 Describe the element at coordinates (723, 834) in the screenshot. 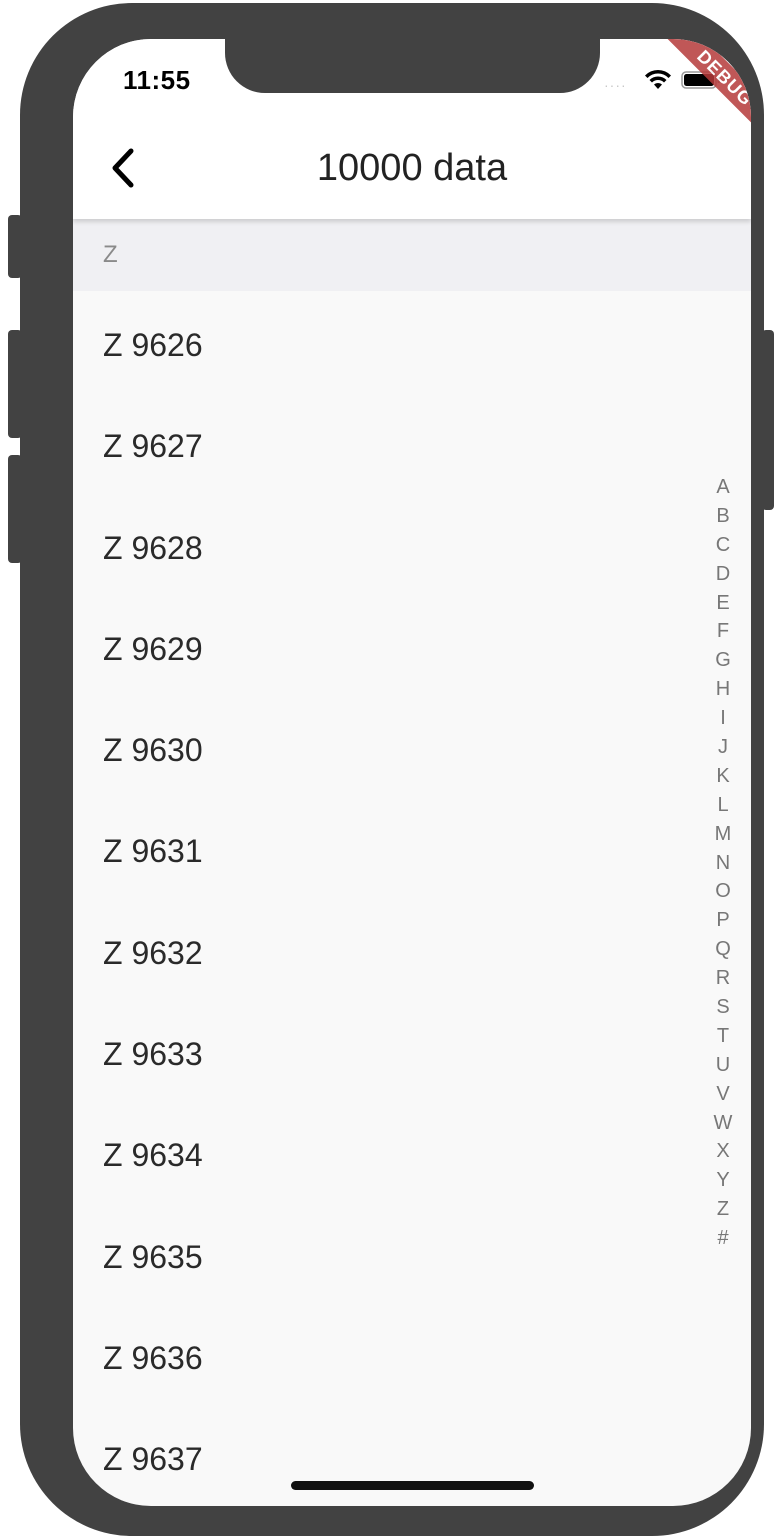

I see `index-letter-m: M` at that location.